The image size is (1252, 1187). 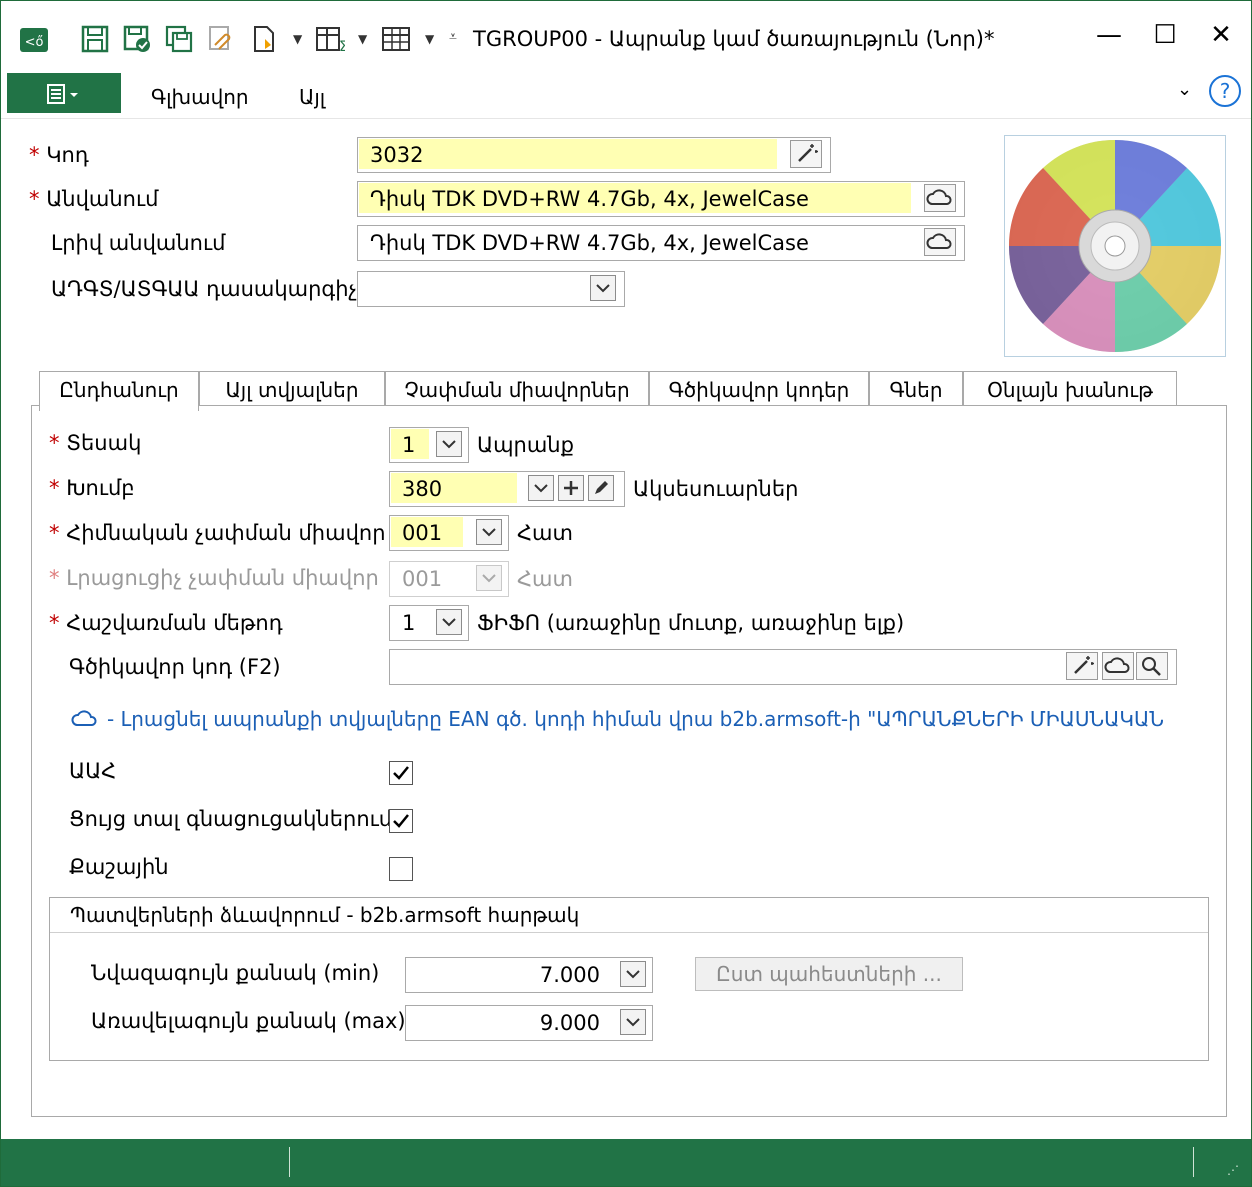 I want to click on tab-main: Գլխավոր, so click(x=200, y=97).